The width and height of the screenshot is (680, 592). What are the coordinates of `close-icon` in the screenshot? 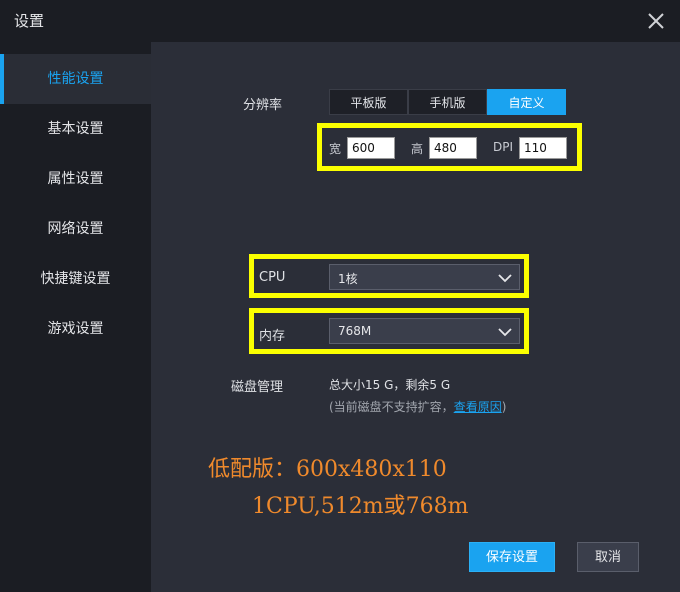 It's located at (656, 21).